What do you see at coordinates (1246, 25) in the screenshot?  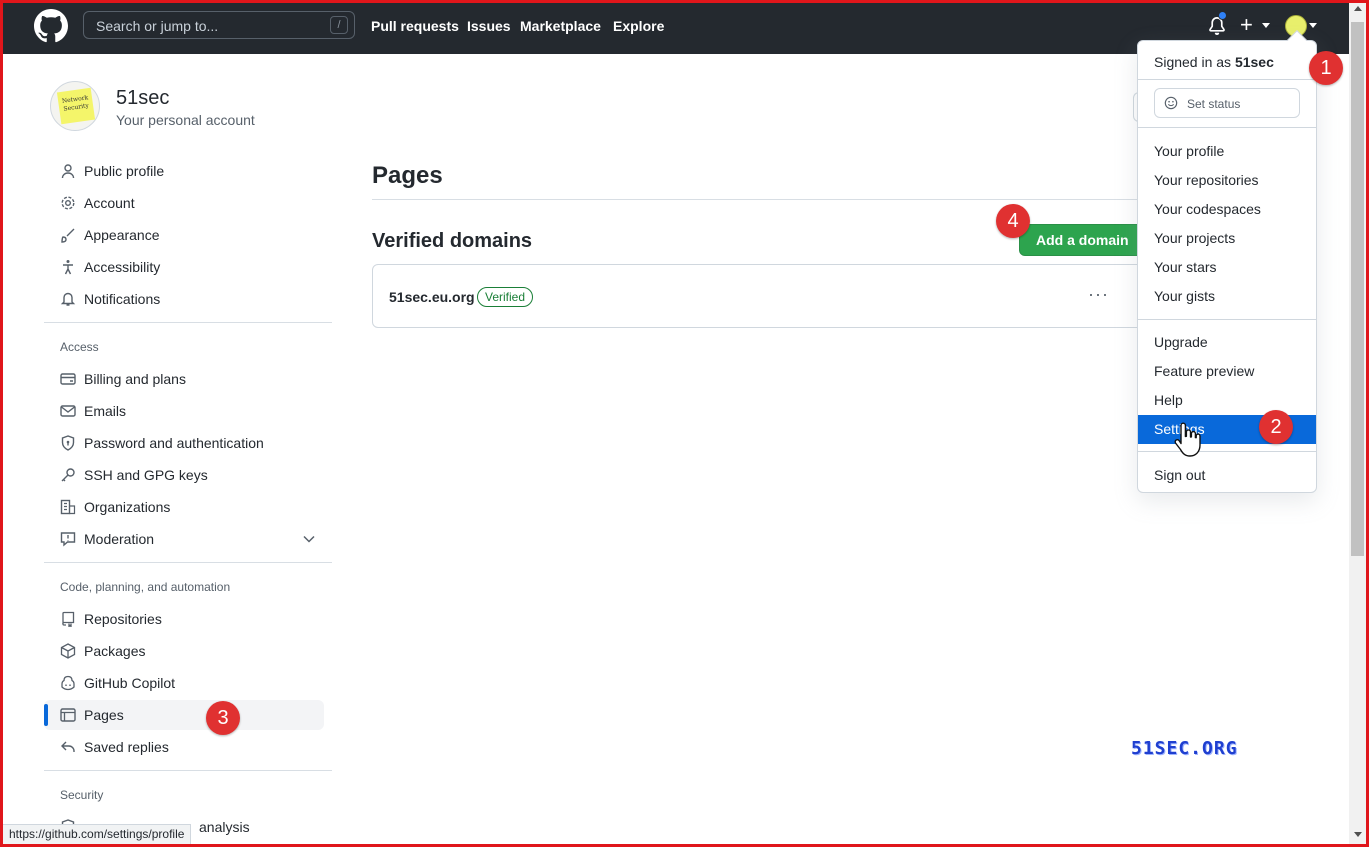 I see `create-new-plus-icon: +` at bounding box center [1246, 25].